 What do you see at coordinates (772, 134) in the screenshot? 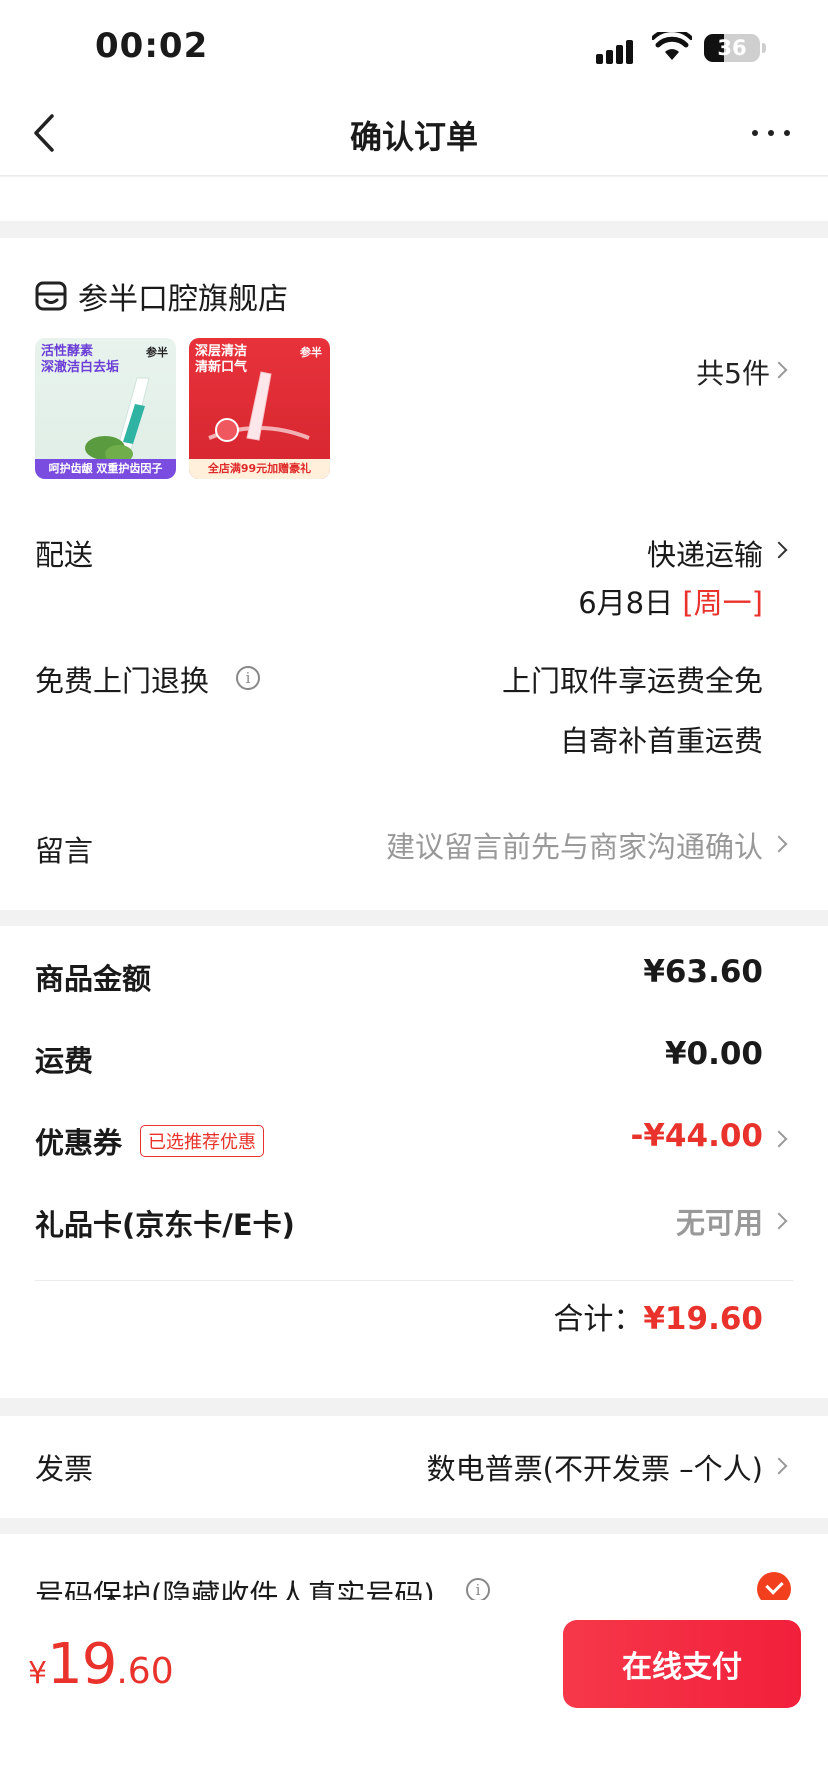
I see `more-icon` at bounding box center [772, 134].